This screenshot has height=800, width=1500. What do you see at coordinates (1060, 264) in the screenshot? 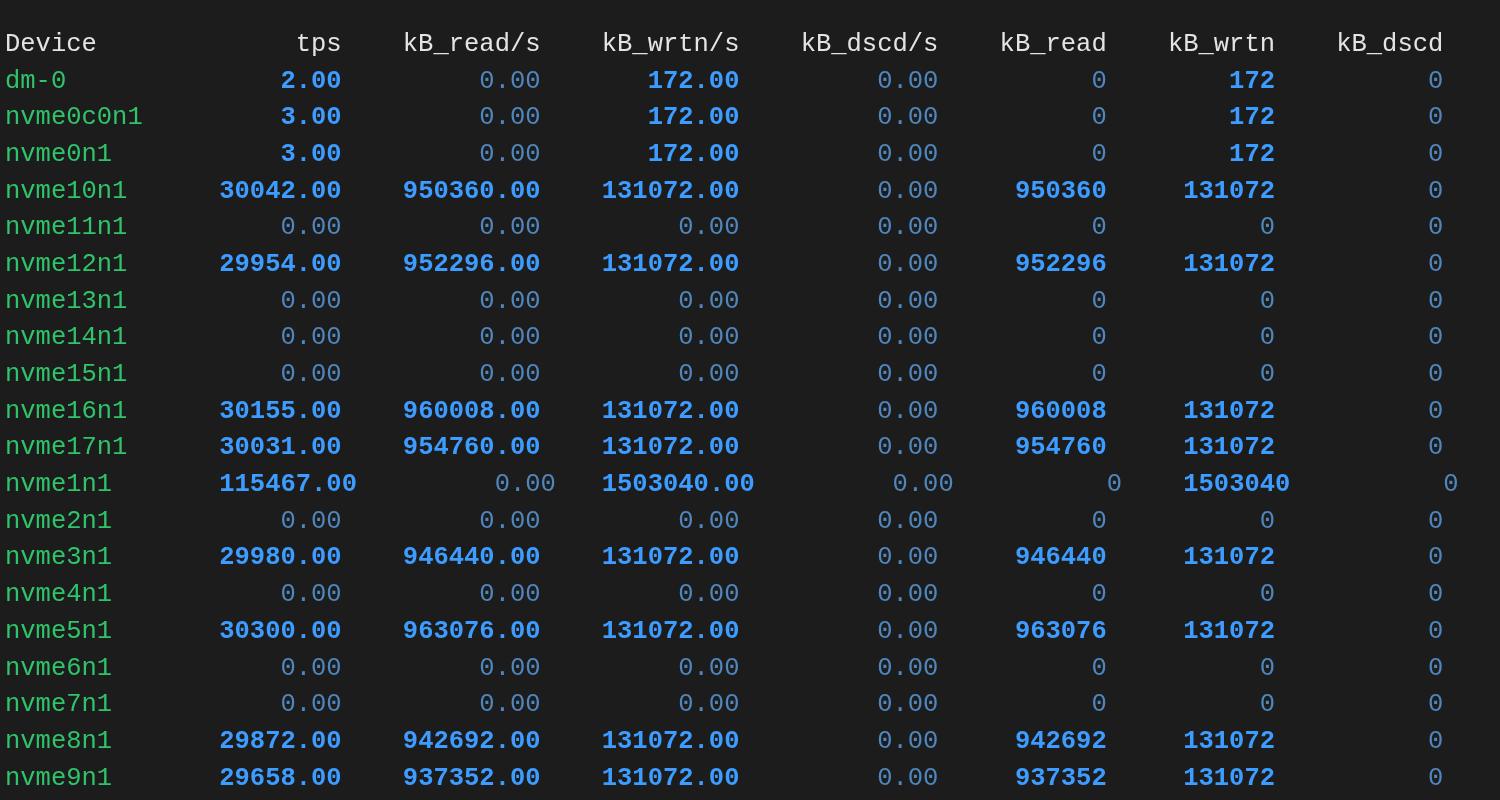
I see `stat-value: 952296` at bounding box center [1060, 264].